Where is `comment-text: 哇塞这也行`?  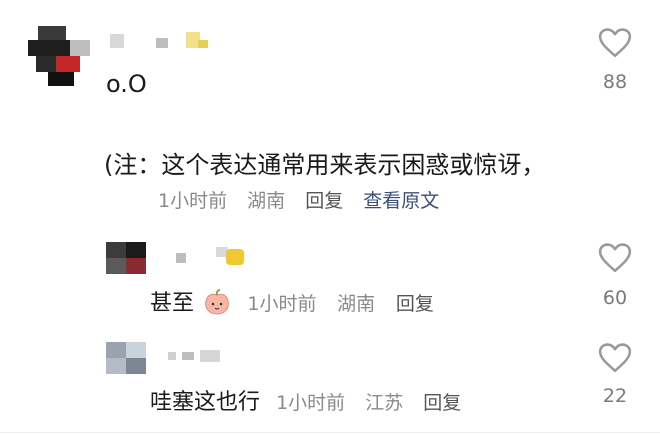
comment-text: 哇塞这也行 is located at coordinates (205, 402).